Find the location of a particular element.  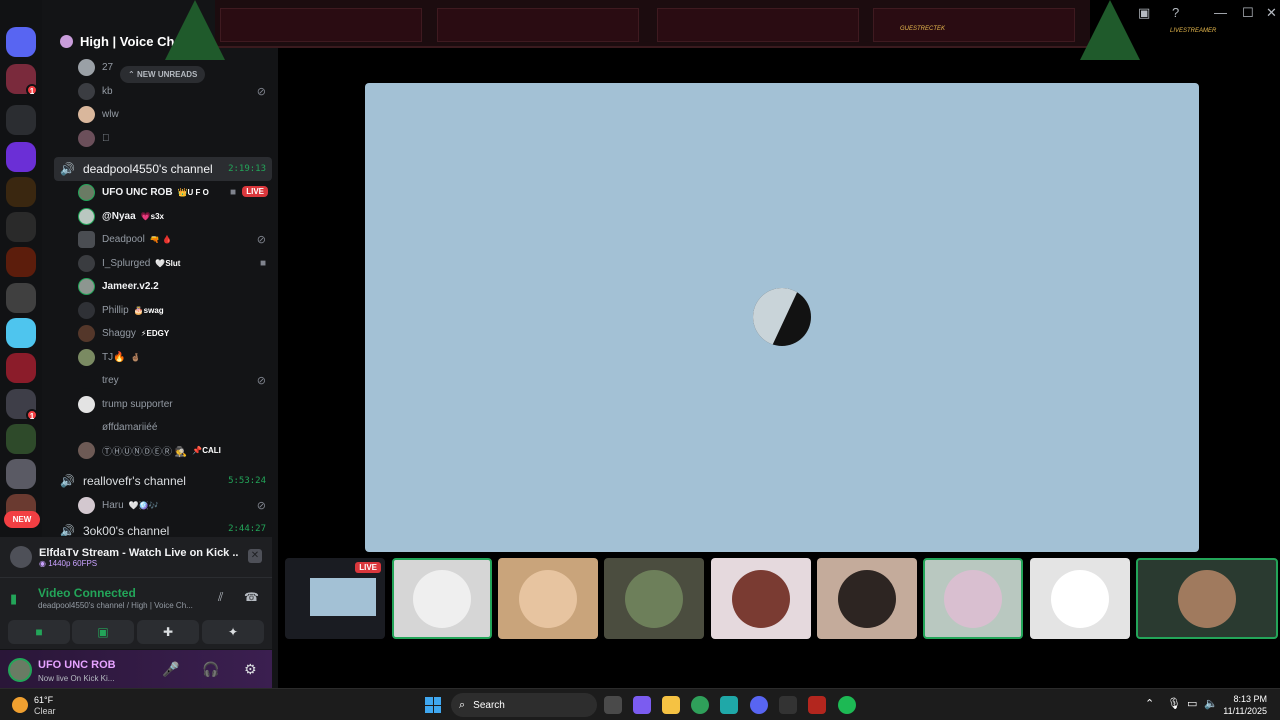

discord-icon is located at coordinates (759, 705).